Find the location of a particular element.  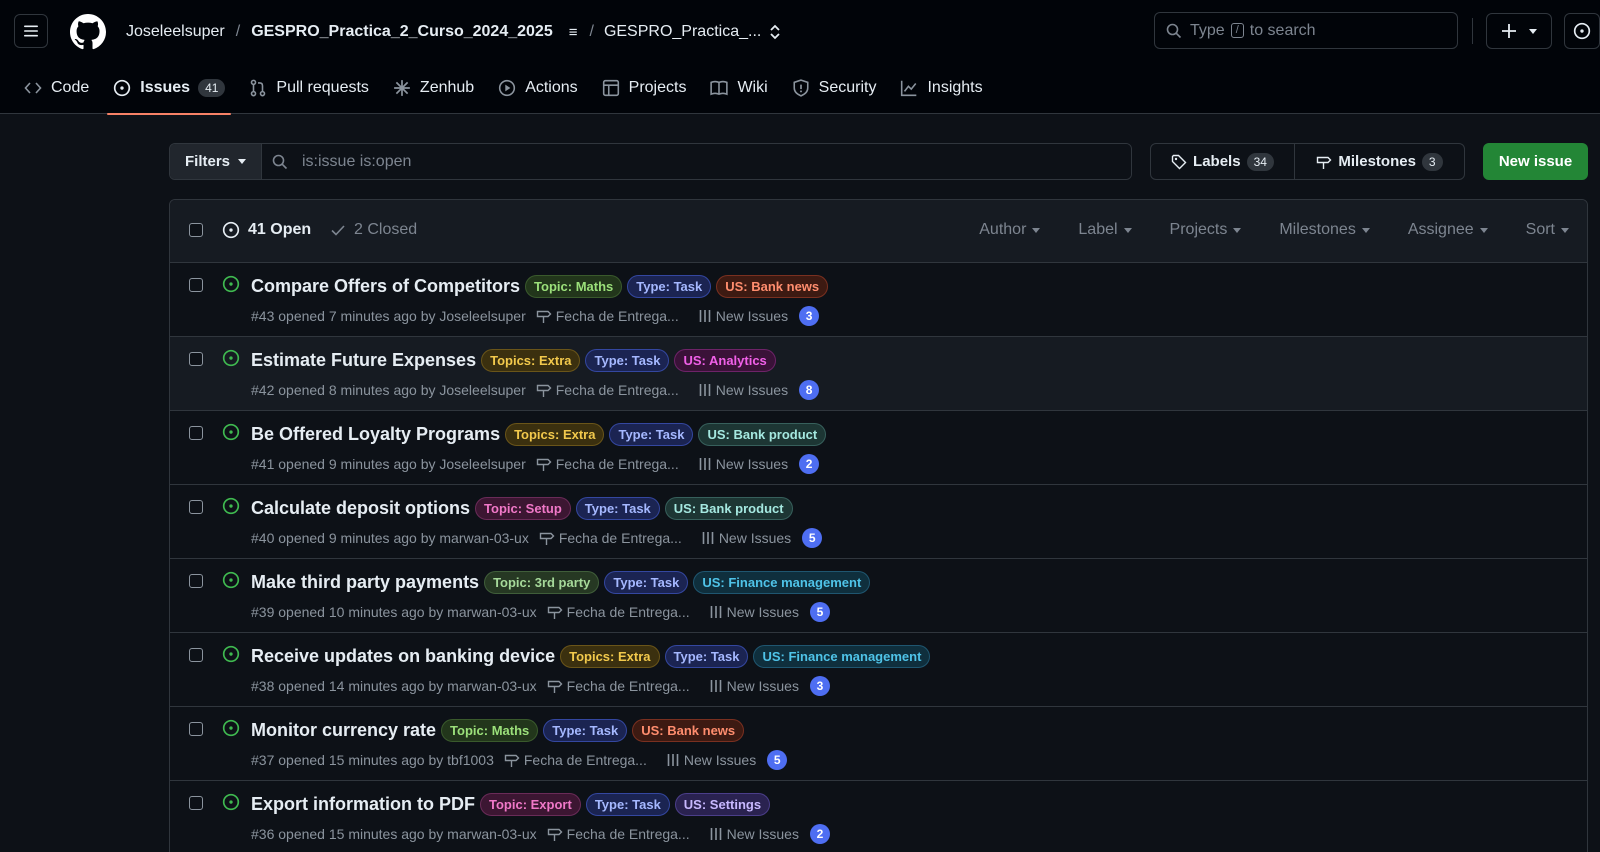

issue-project: New Issues 8 is located at coordinates (759, 390).